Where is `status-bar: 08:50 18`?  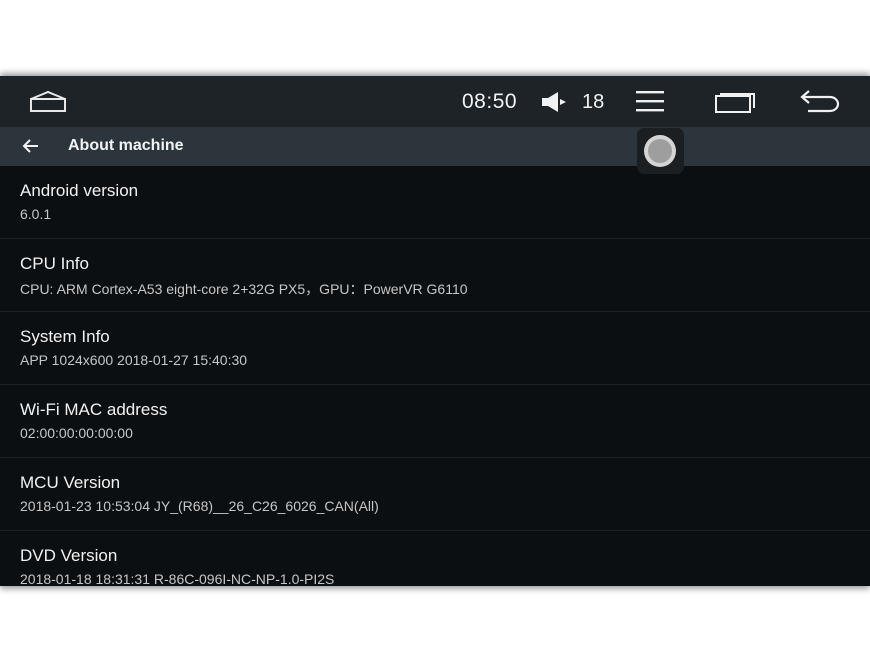
status-bar: 08:50 18 is located at coordinates (435, 101).